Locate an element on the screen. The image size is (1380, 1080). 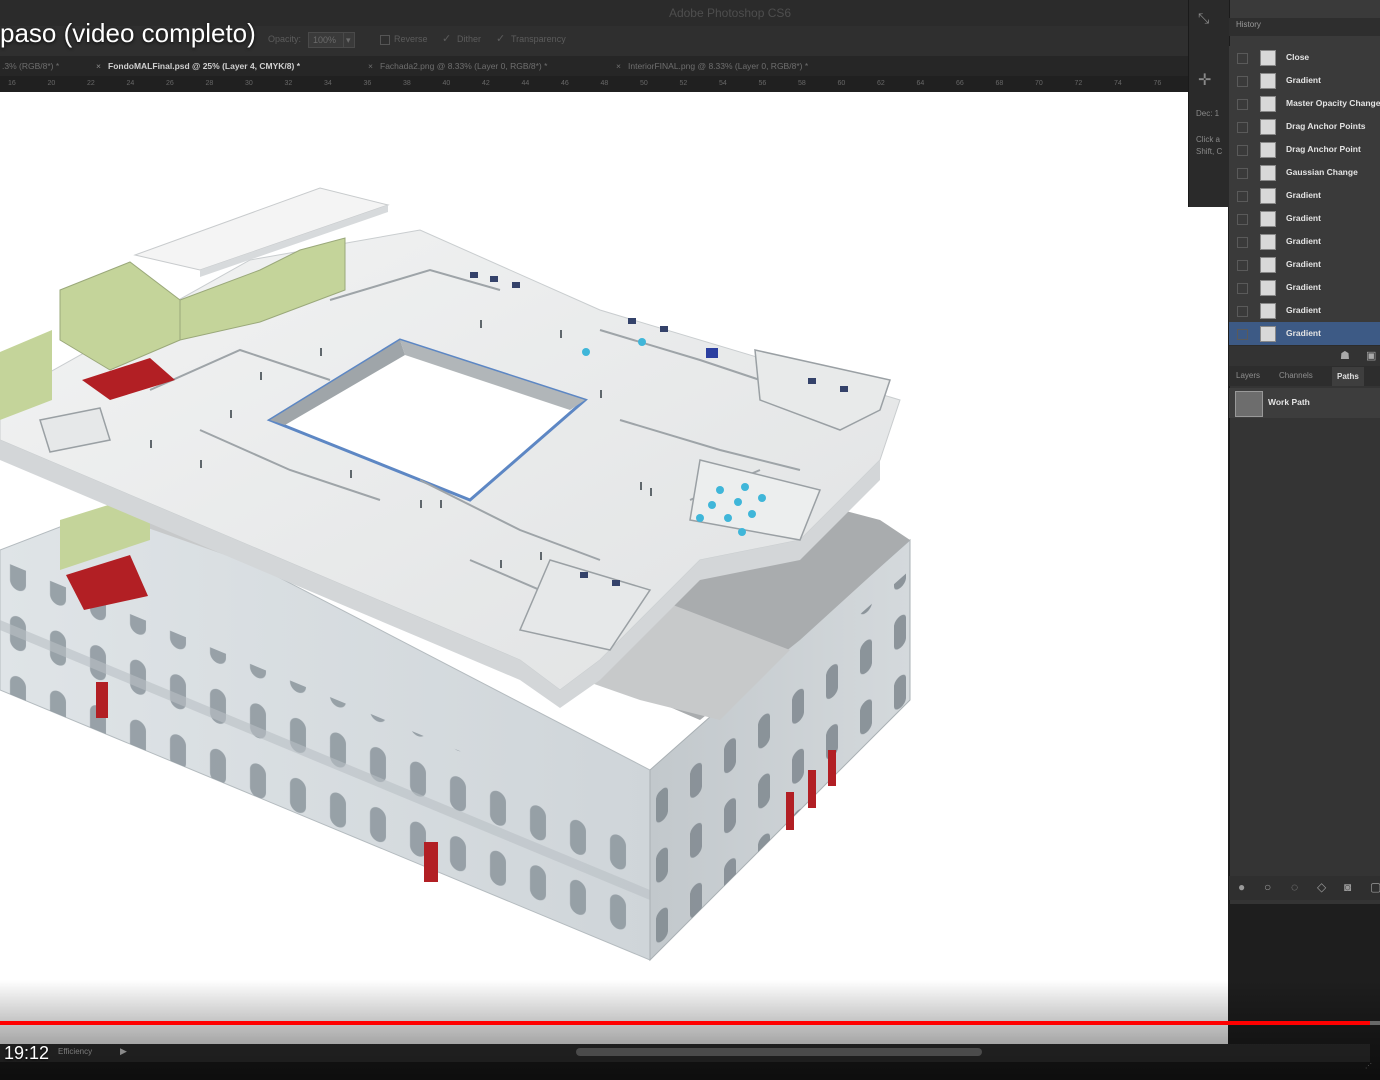
ruler-tick-label: 60 is located at coordinates (841, 83).